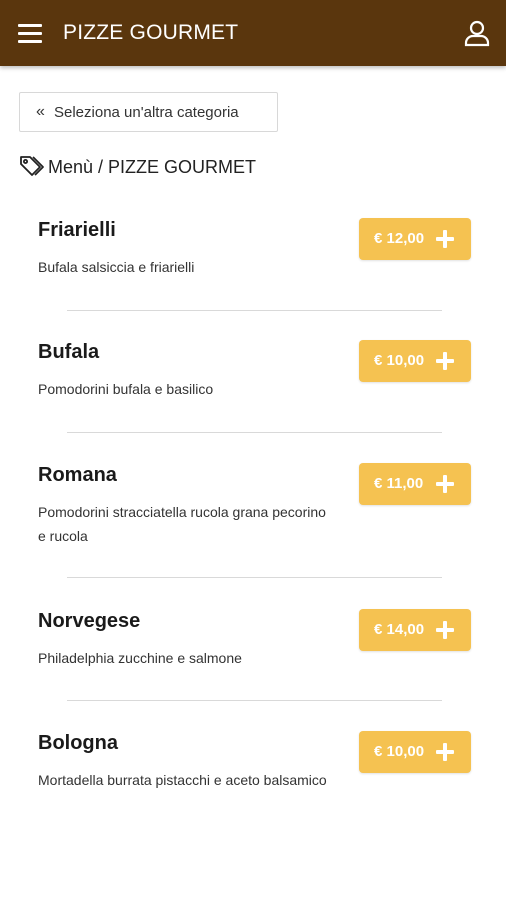  What do you see at coordinates (77, 475) in the screenshot?
I see `item-name: Romana` at bounding box center [77, 475].